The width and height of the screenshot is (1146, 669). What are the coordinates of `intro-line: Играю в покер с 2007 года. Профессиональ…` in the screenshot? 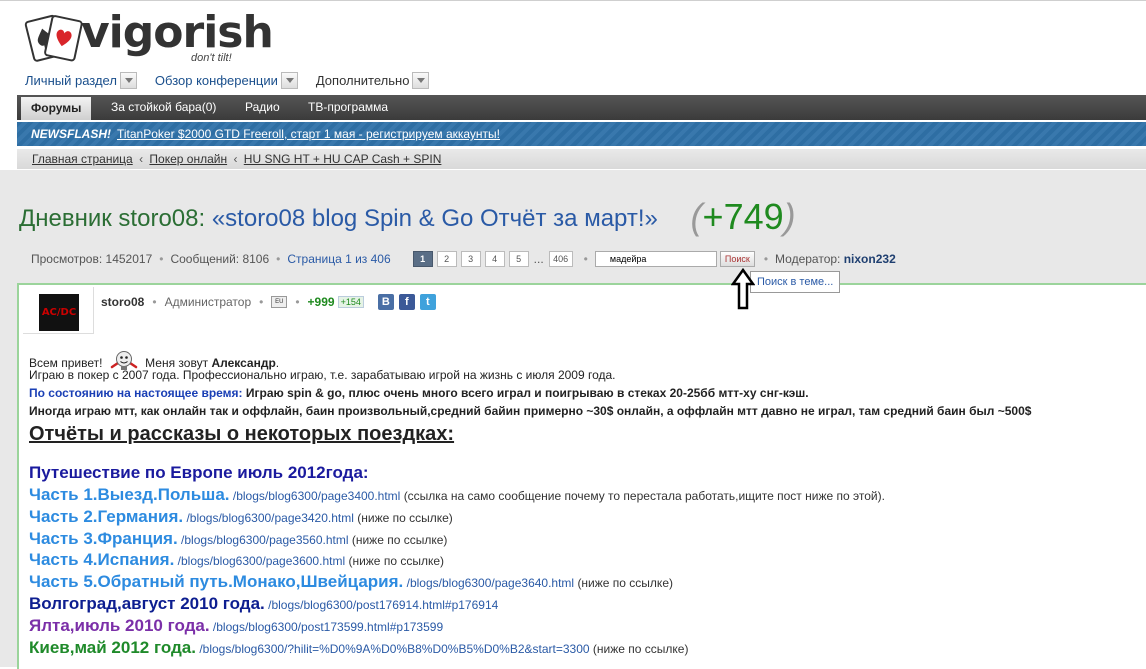 It's located at (322, 375).